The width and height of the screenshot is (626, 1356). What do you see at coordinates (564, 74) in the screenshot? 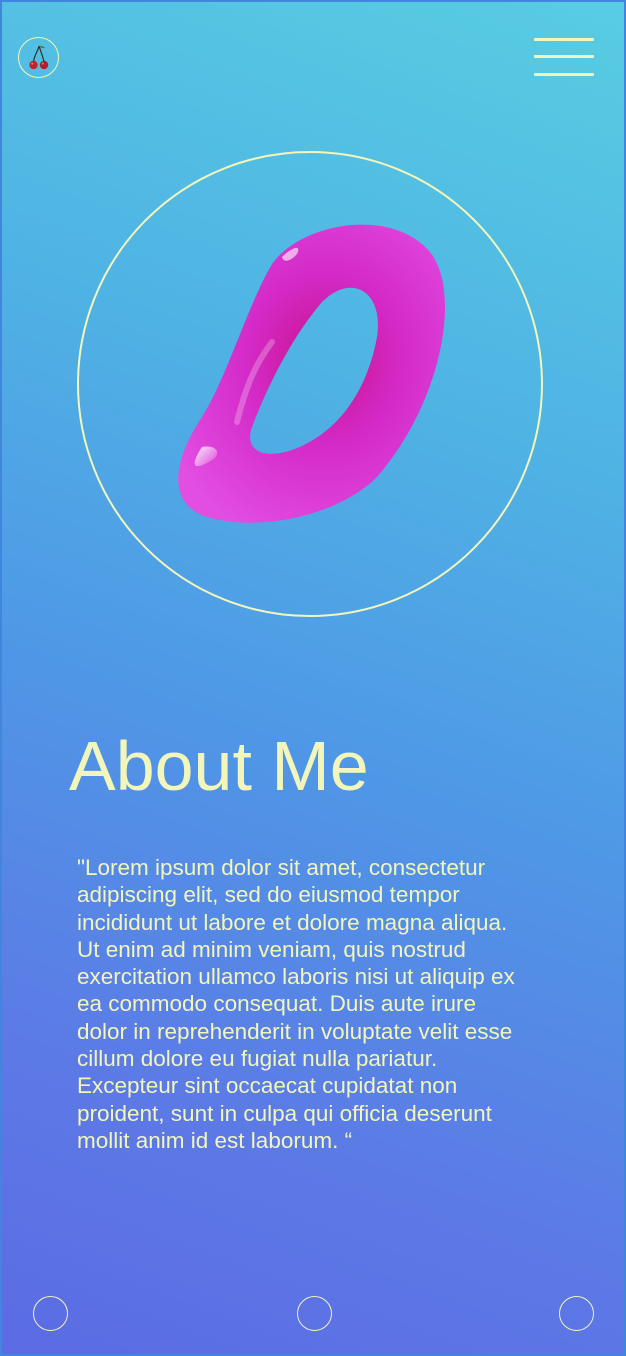
I see `menu-bar-bottom` at bounding box center [564, 74].